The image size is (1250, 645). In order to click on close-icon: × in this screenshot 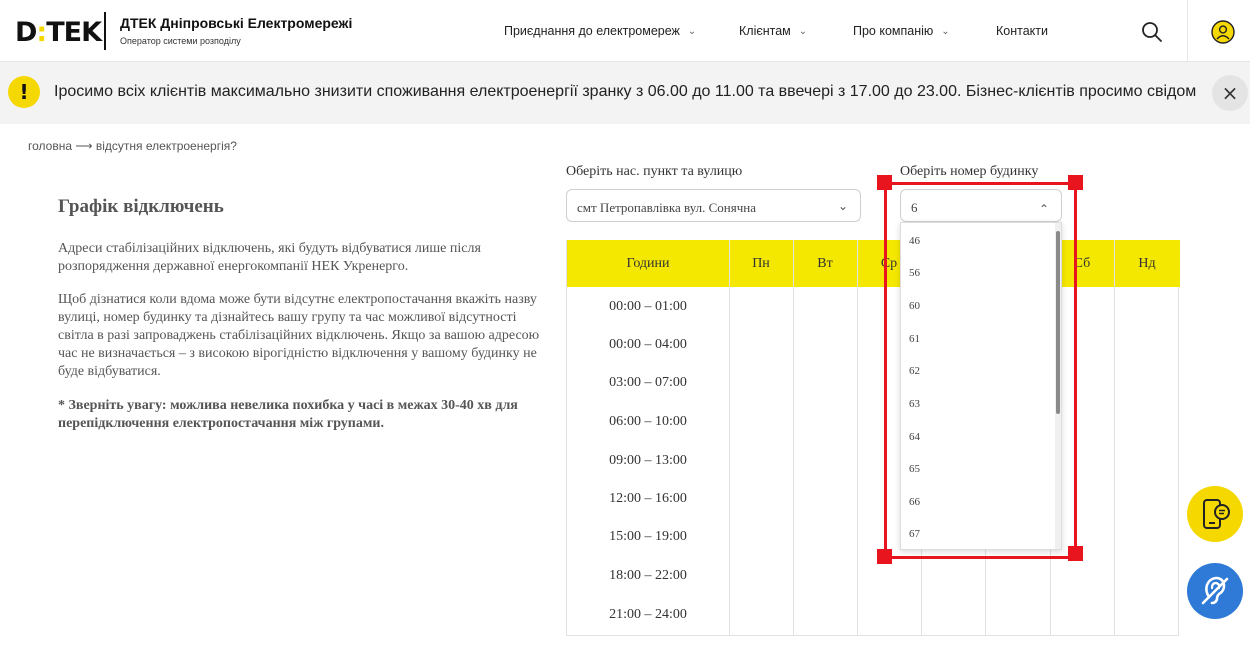, I will do `click(1230, 93)`.